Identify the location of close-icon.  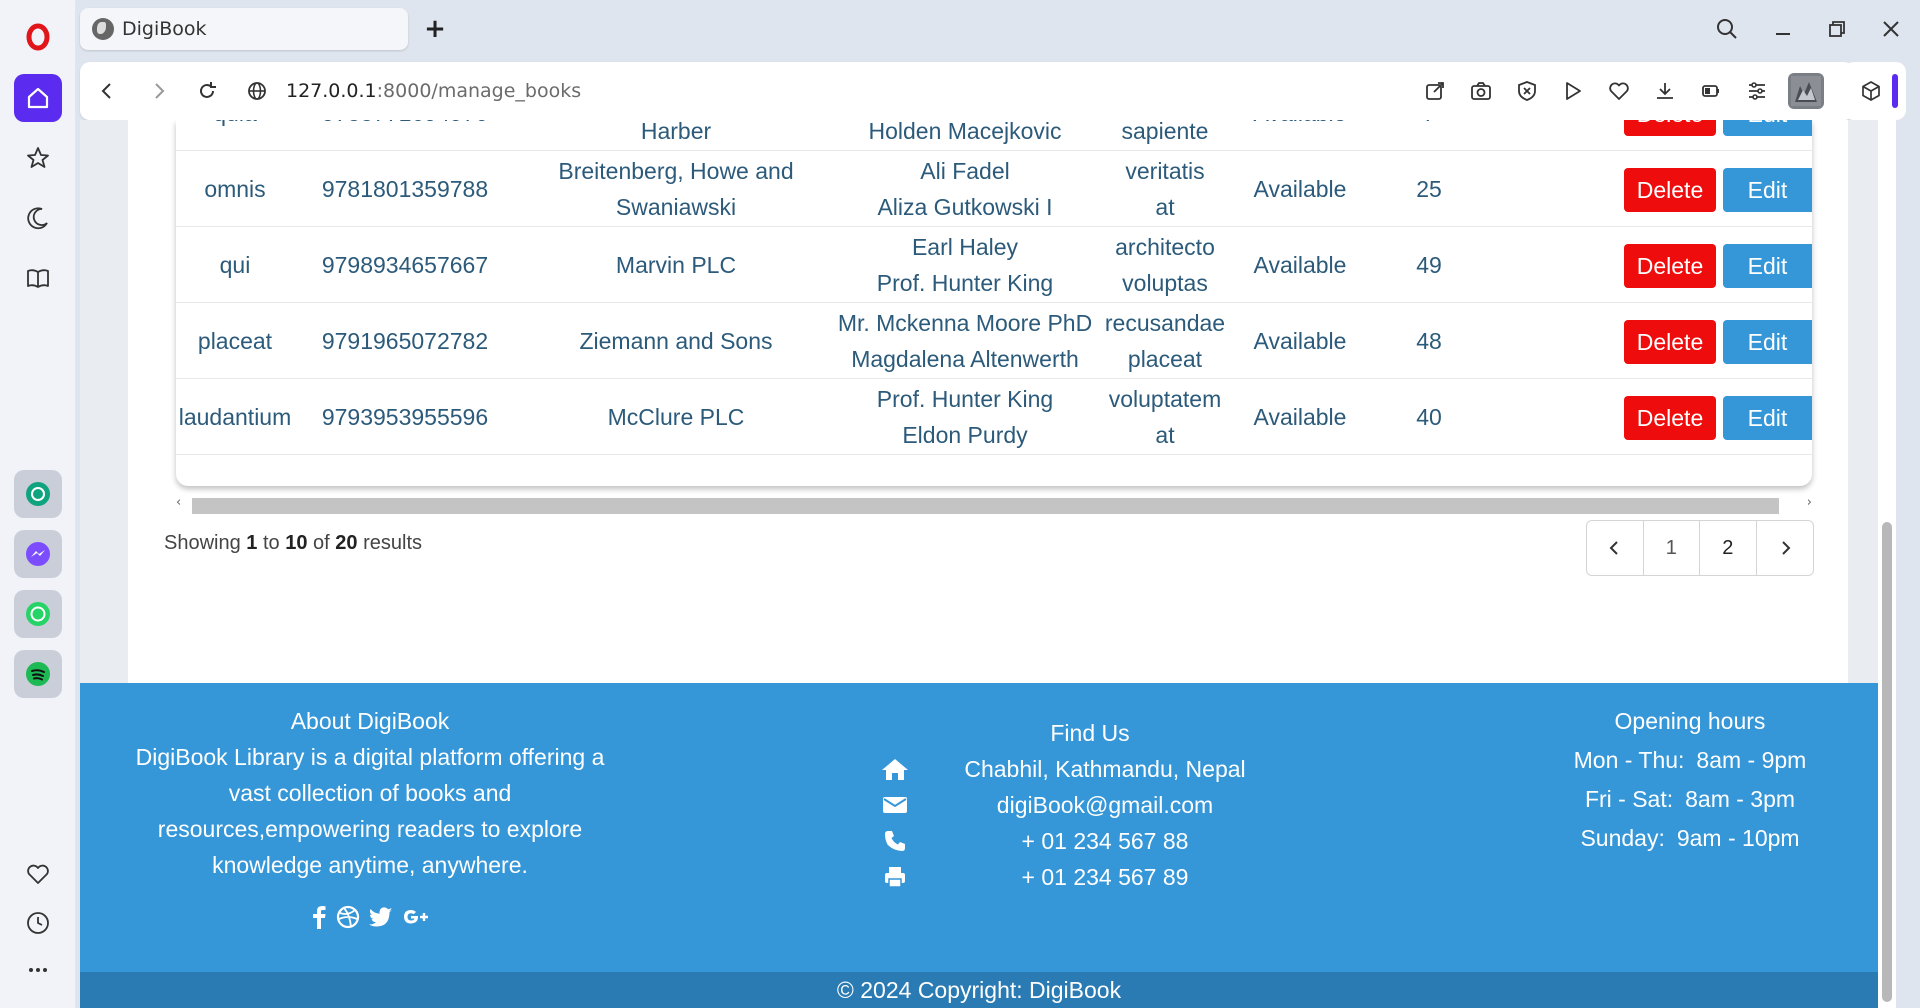
(1891, 29).